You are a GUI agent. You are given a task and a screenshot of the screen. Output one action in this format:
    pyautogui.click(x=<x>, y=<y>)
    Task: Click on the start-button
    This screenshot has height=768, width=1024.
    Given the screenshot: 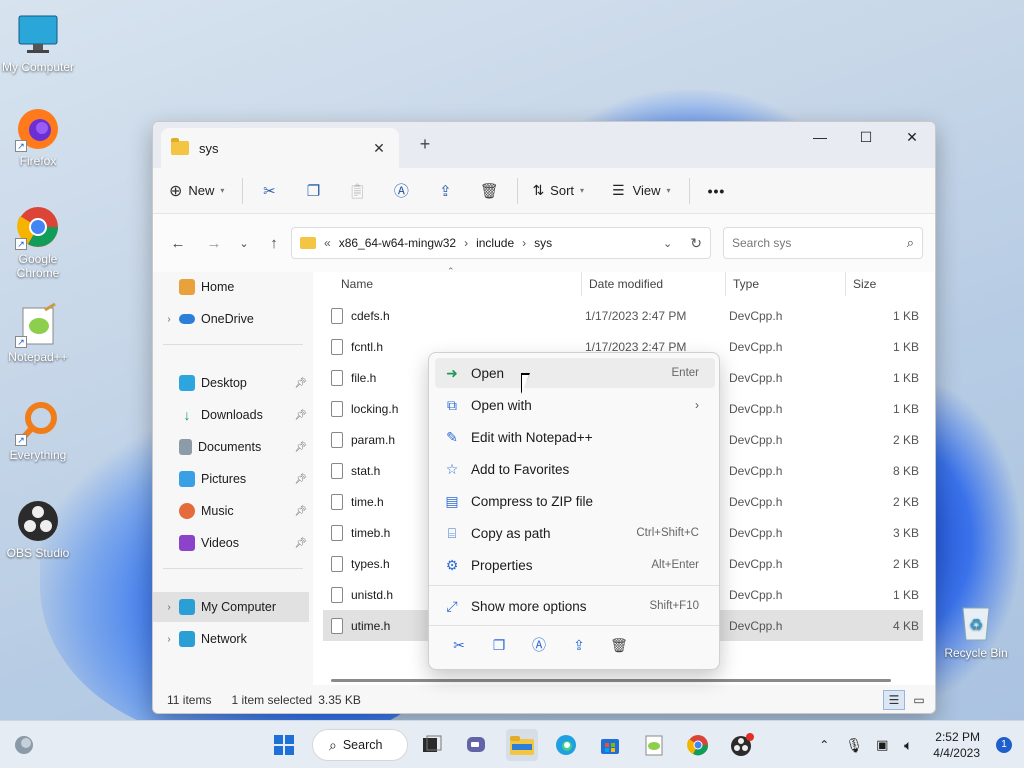 What is the action you would take?
    pyautogui.click(x=284, y=745)
    